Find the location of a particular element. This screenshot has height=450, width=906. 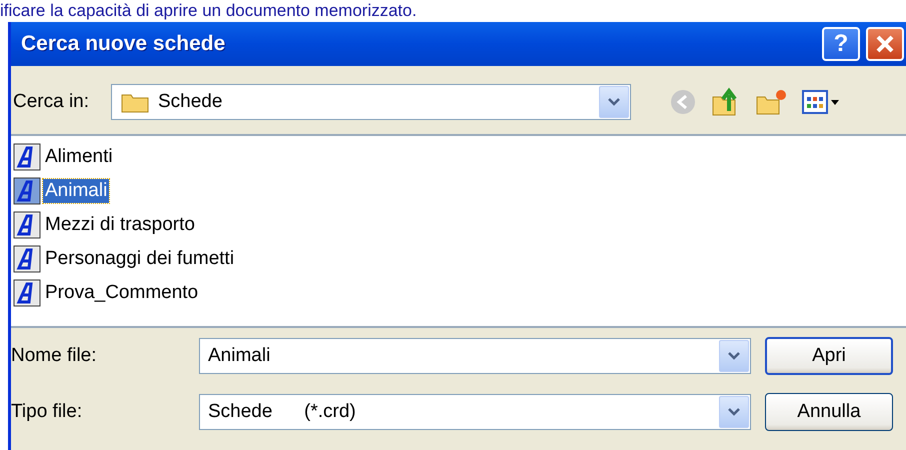

look-in-value: Schede is located at coordinates (190, 102).